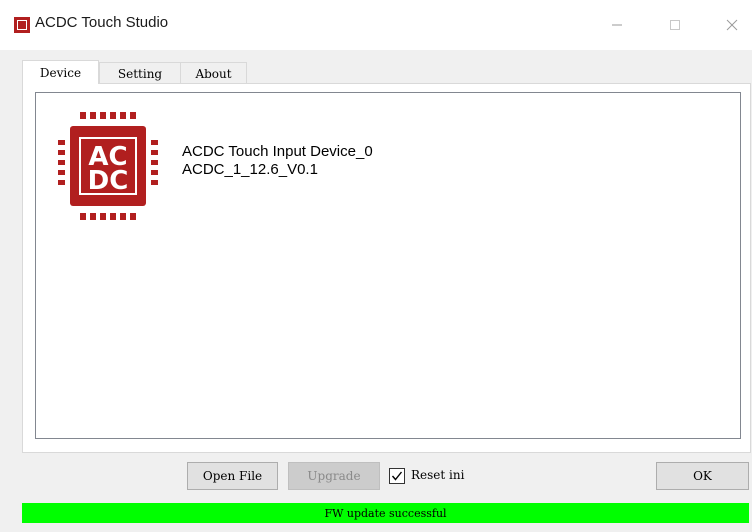  I want to click on device-version: ACDC_1_12.6_V0.1, so click(250, 169).